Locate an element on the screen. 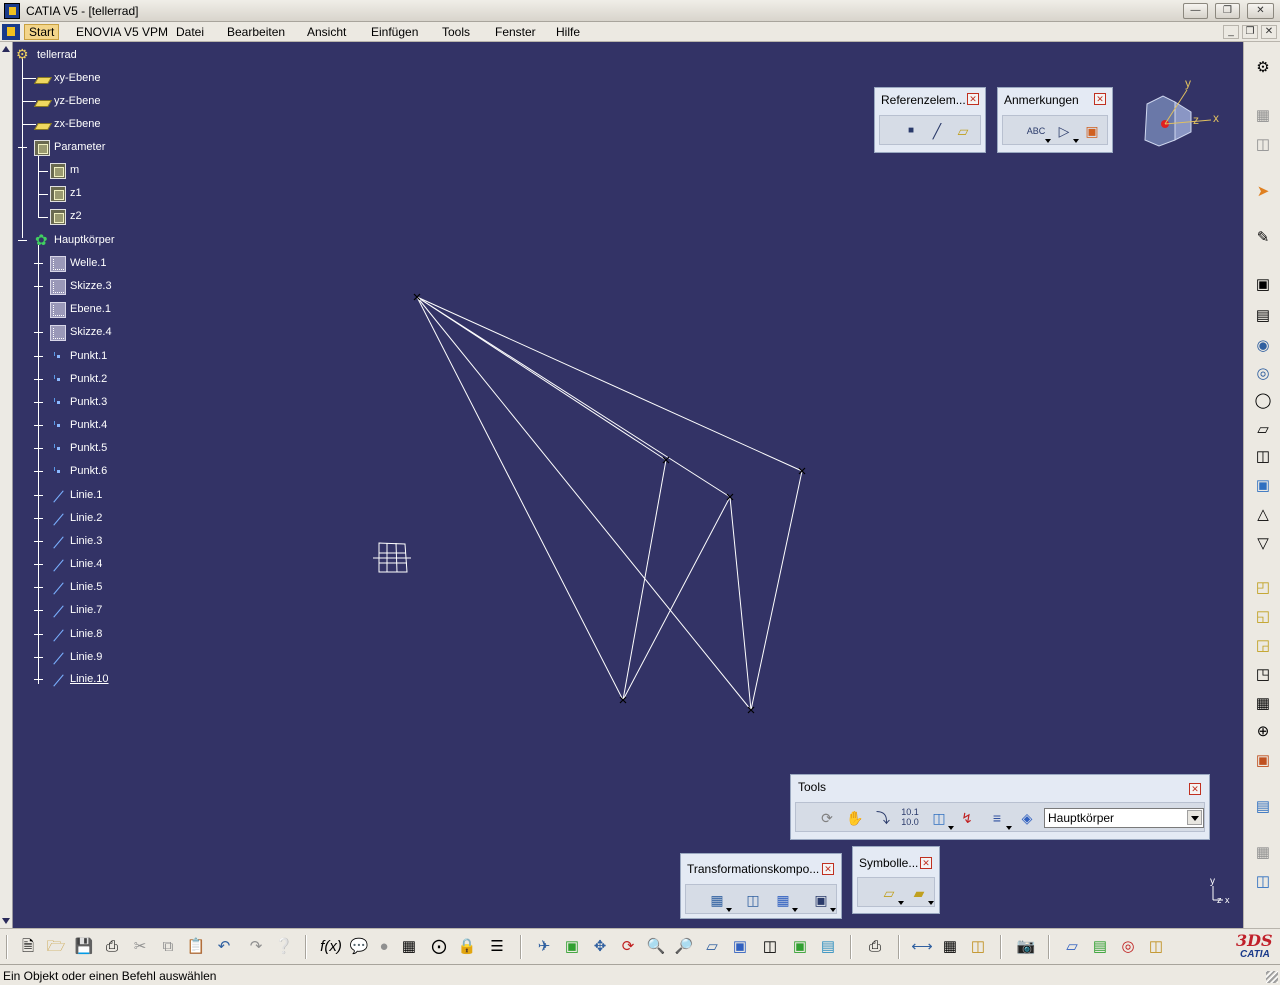 This screenshot has height=985, width=1280. eraser-icon: ◈ is located at coordinates (1027, 818).